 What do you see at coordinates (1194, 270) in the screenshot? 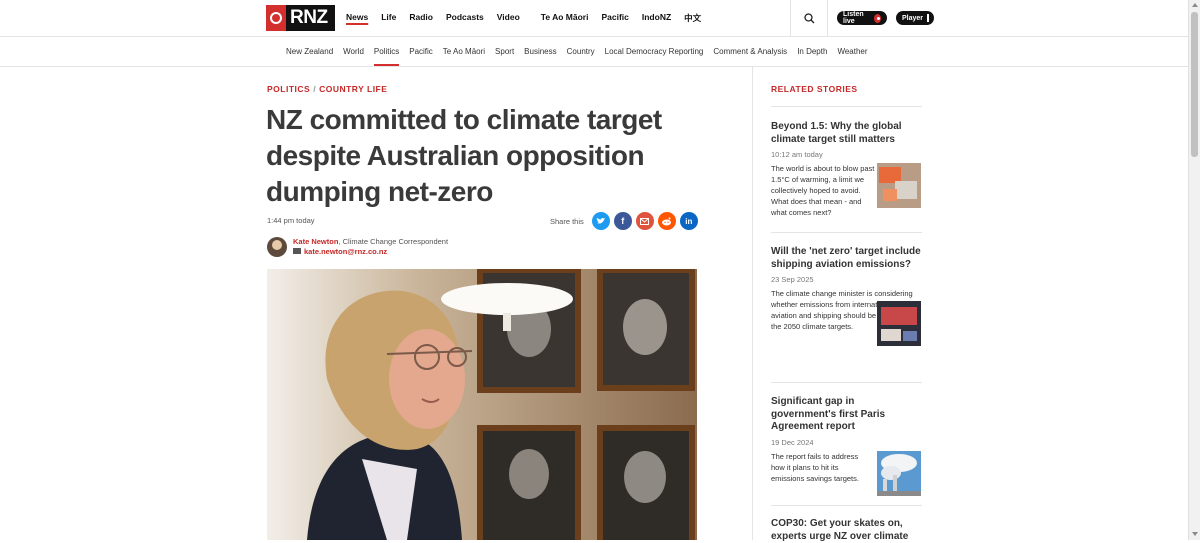
I see `page-scrollbar` at bounding box center [1194, 270].